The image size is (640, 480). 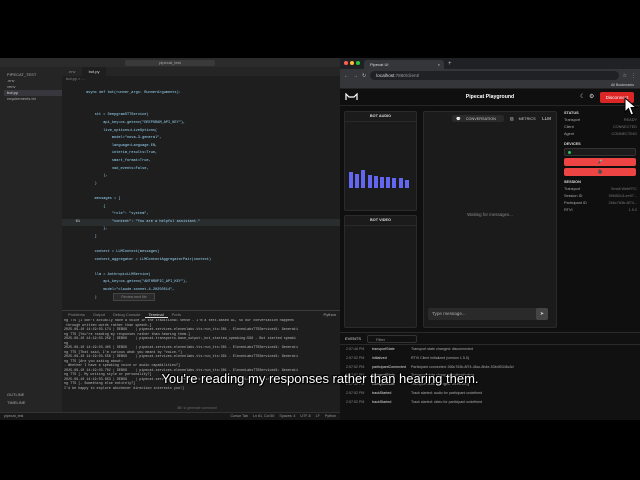 I want to click on file-item-requirements: requirements.txt, so click(x=33, y=99).